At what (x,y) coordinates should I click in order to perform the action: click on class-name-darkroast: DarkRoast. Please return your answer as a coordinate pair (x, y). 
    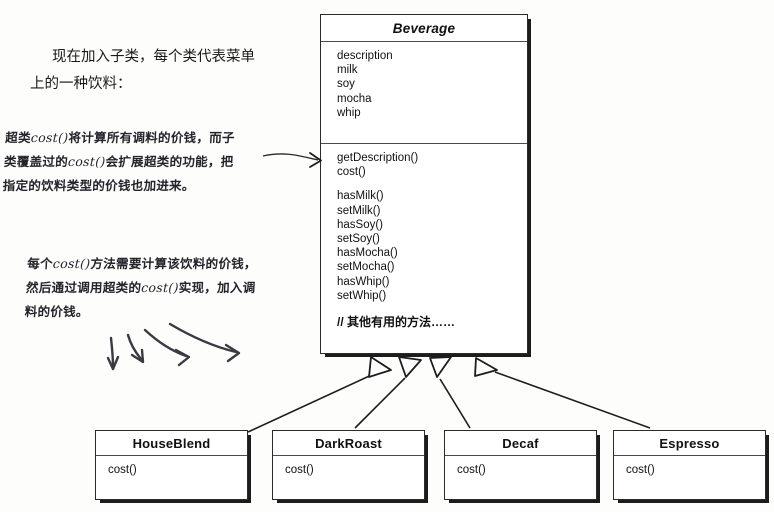
    Looking at the image, I should click on (348, 443).